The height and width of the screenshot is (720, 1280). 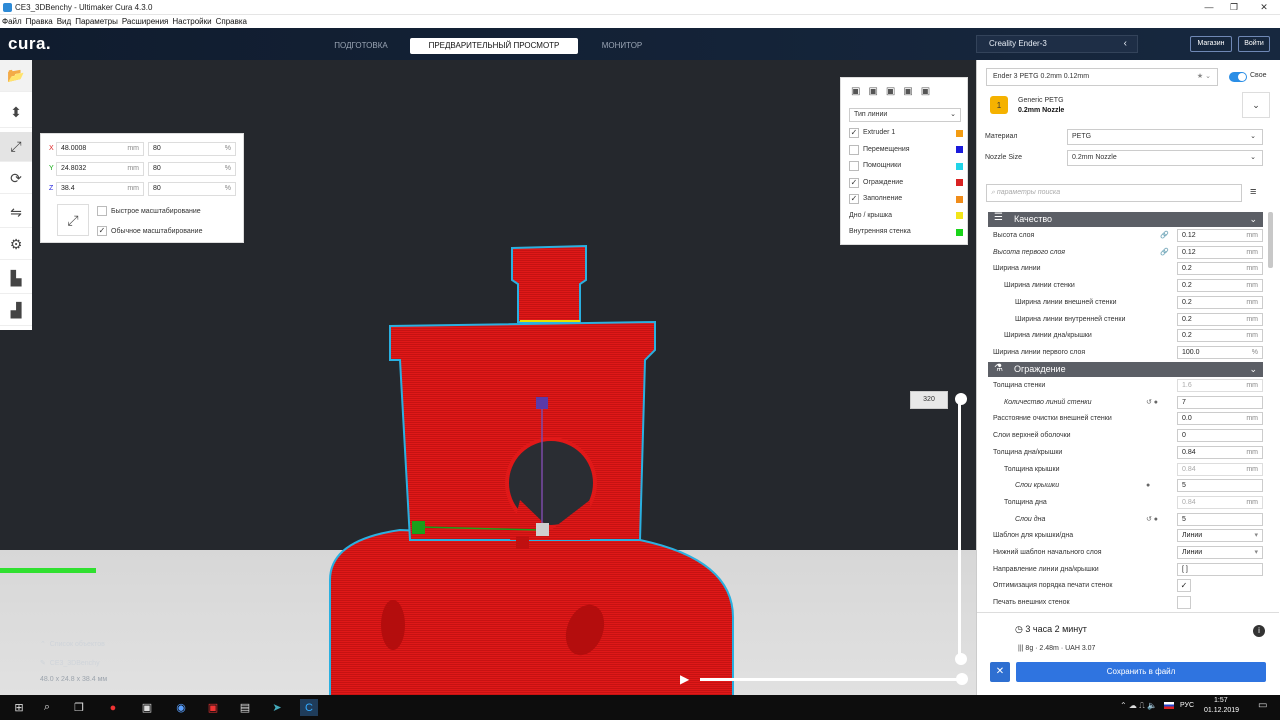 What do you see at coordinates (245, 707) in the screenshot?
I see `notepad-icon: ▤` at bounding box center [245, 707].